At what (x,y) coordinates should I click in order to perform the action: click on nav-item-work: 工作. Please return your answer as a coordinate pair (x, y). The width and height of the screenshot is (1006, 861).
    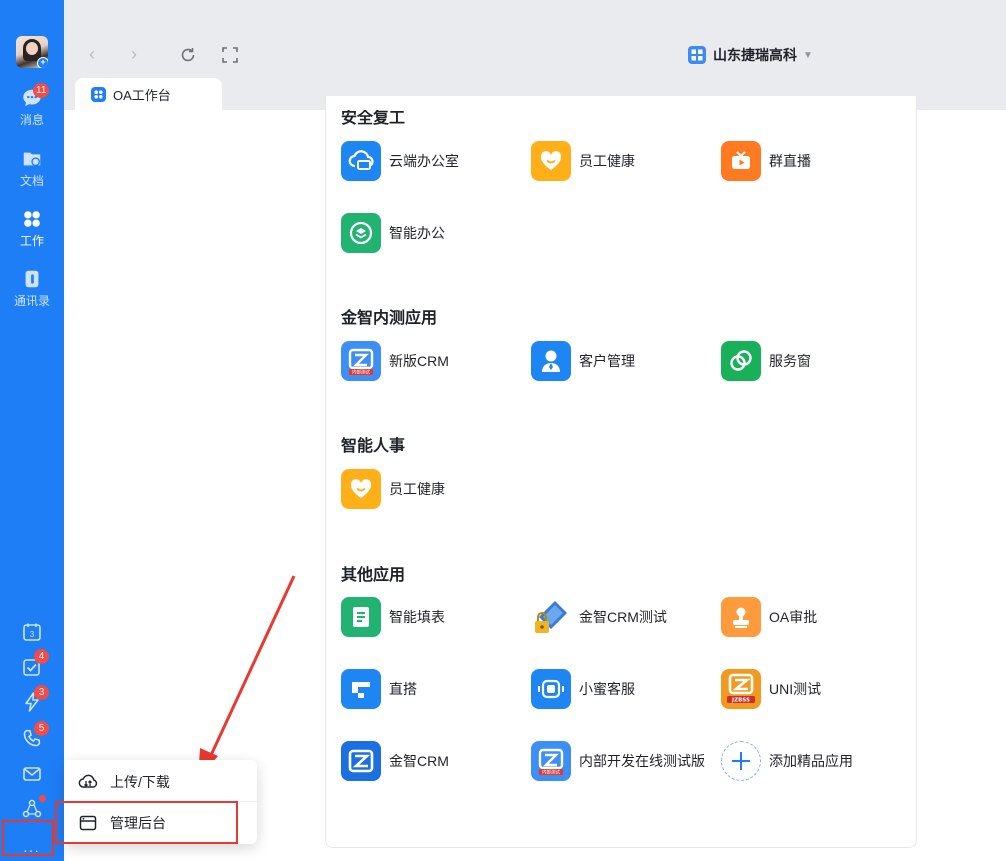
    Looking at the image, I should click on (32, 228).